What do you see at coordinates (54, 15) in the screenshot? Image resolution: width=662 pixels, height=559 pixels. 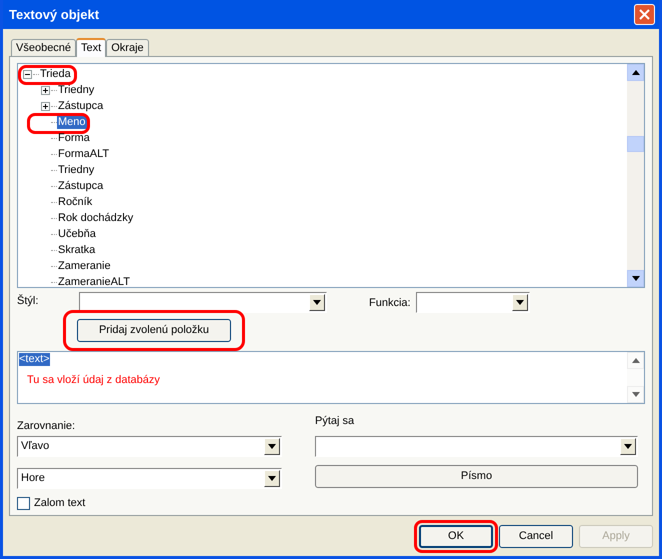 I see `window-title: Textový objekt` at bounding box center [54, 15].